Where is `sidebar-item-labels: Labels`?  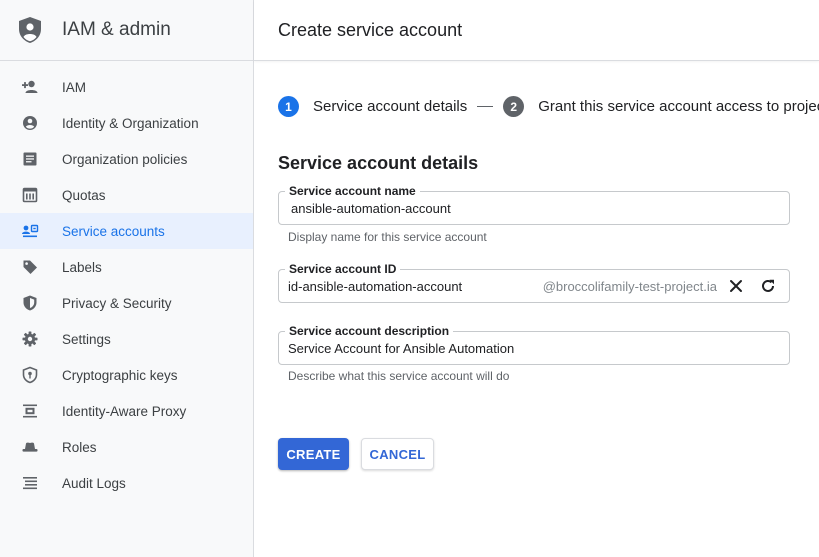
sidebar-item-labels: Labels is located at coordinates (126, 267).